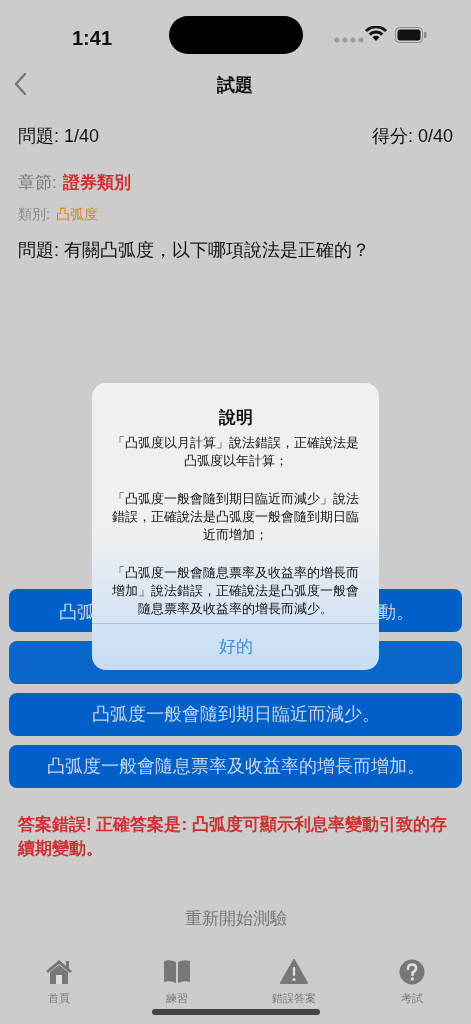 This screenshot has width=471, height=1024. What do you see at coordinates (194, 250) in the screenshot?
I see `question-text: 問題: 有關凸弧度，以下哪項說法是正確的？` at bounding box center [194, 250].